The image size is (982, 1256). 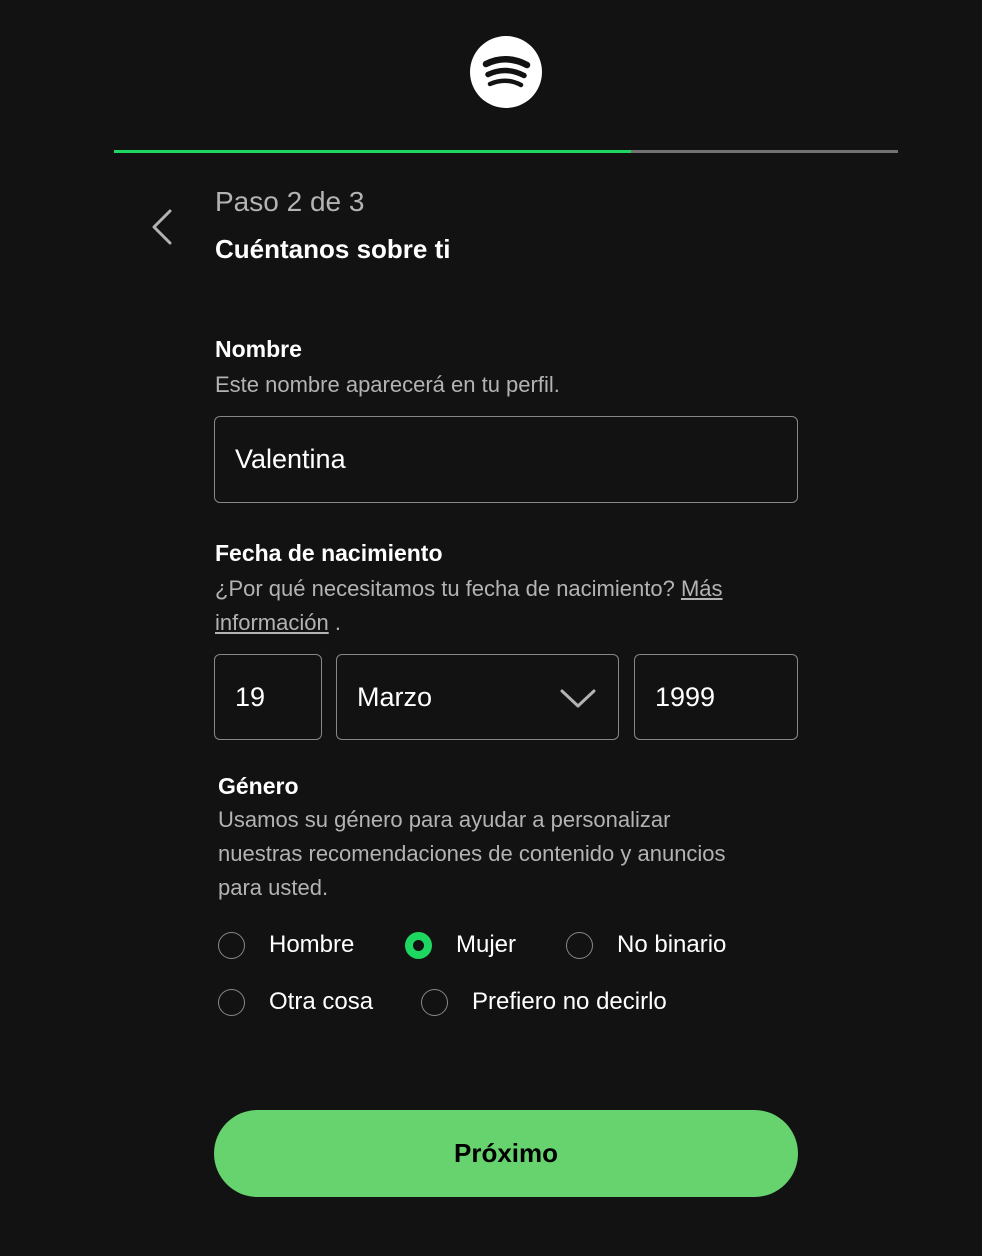 I want to click on gender-option-no-binario: No binario, so click(x=646, y=945).